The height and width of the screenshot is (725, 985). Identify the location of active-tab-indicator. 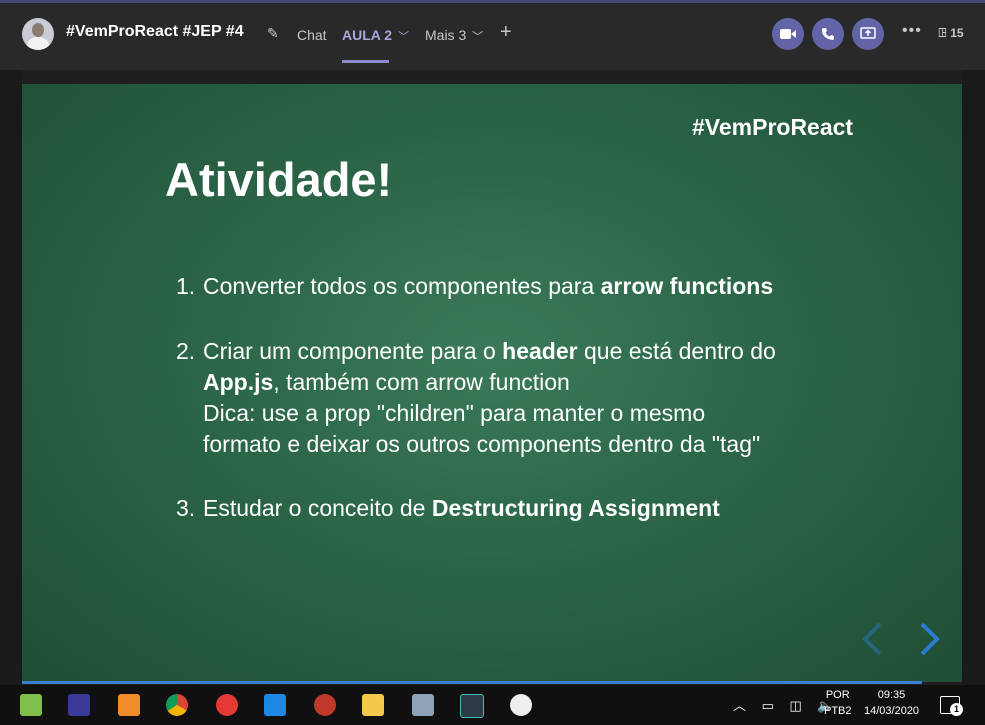
(365, 61).